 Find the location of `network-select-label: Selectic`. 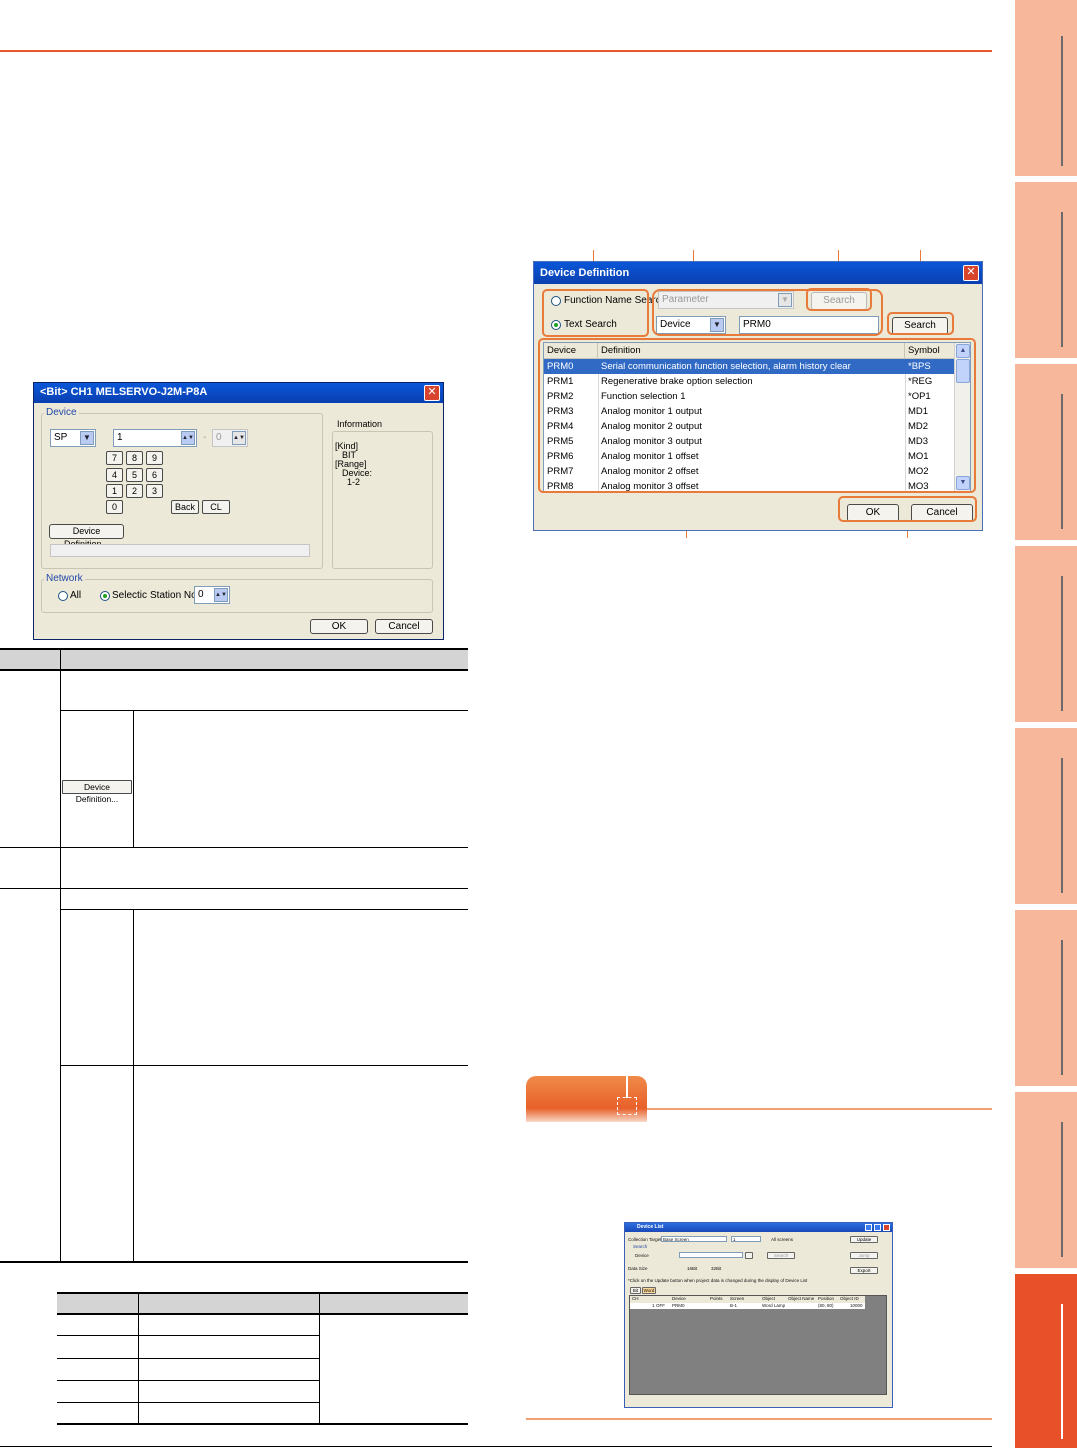

network-select-label: Selectic is located at coordinates (130, 595).